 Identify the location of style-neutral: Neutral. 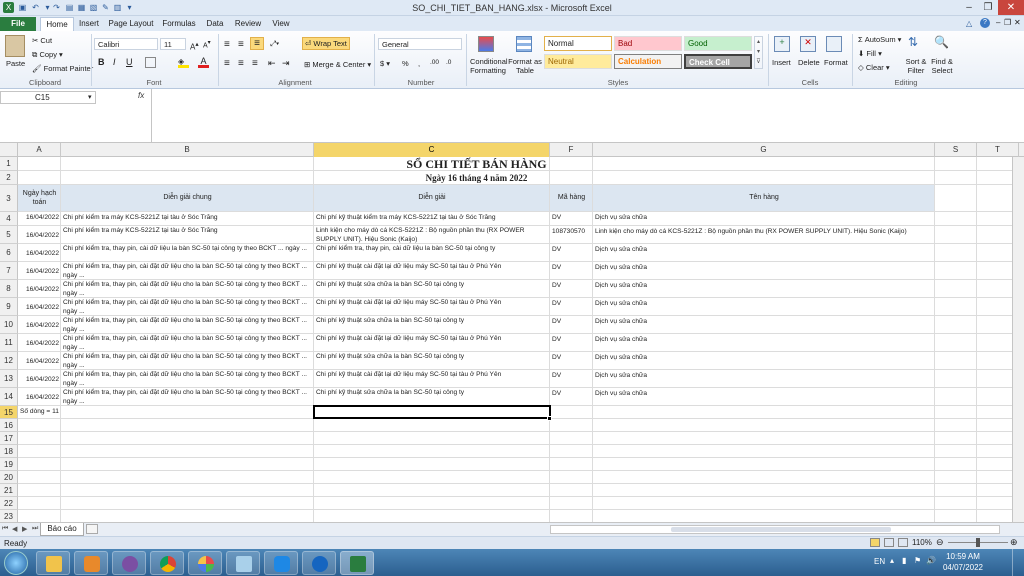
(578, 61).